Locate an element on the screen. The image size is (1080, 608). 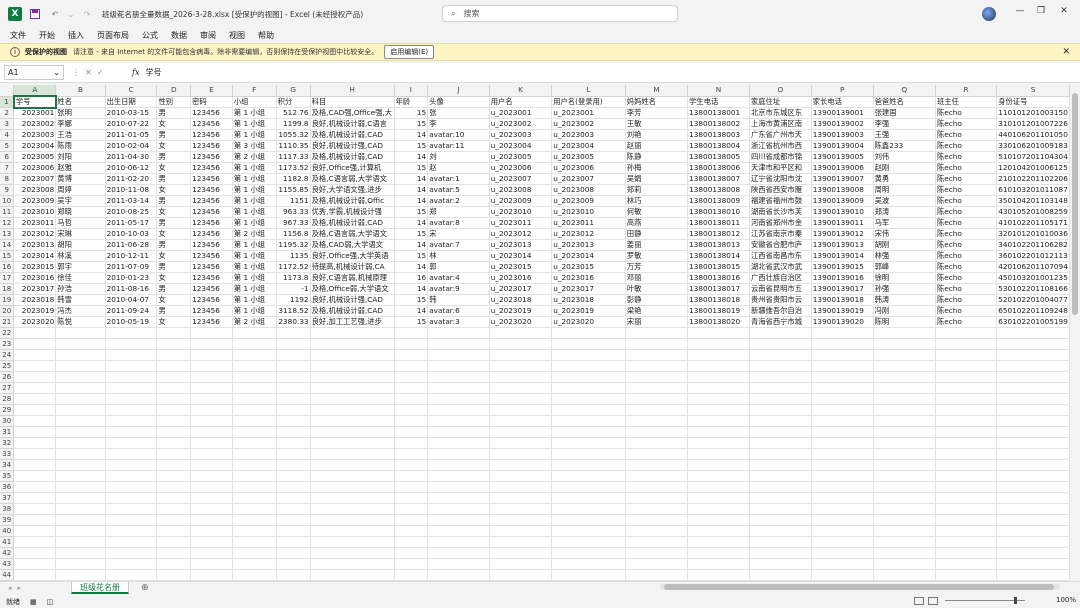
cell: 2010-12-11 is located at coordinates (131, 256).